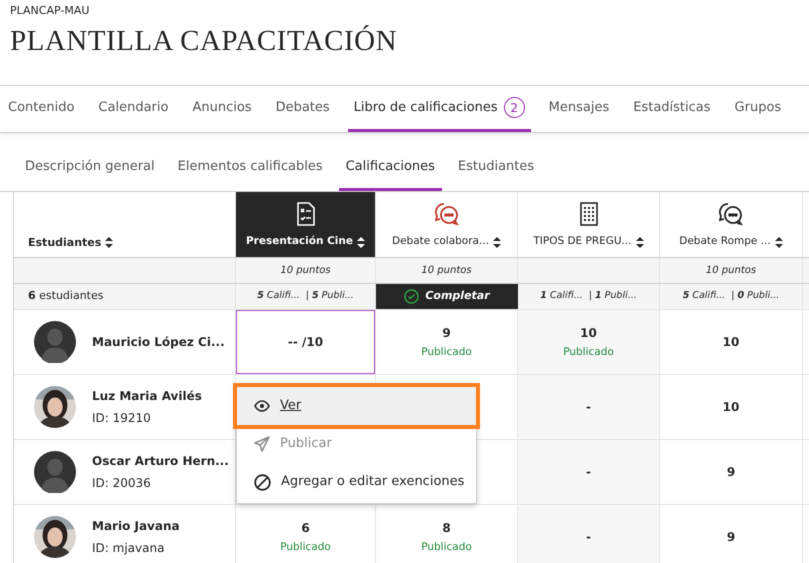 The height and width of the screenshot is (563, 809). What do you see at coordinates (446, 534) in the screenshot?
I see `grade-cell: 8 Publicado` at bounding box center [446, 534].